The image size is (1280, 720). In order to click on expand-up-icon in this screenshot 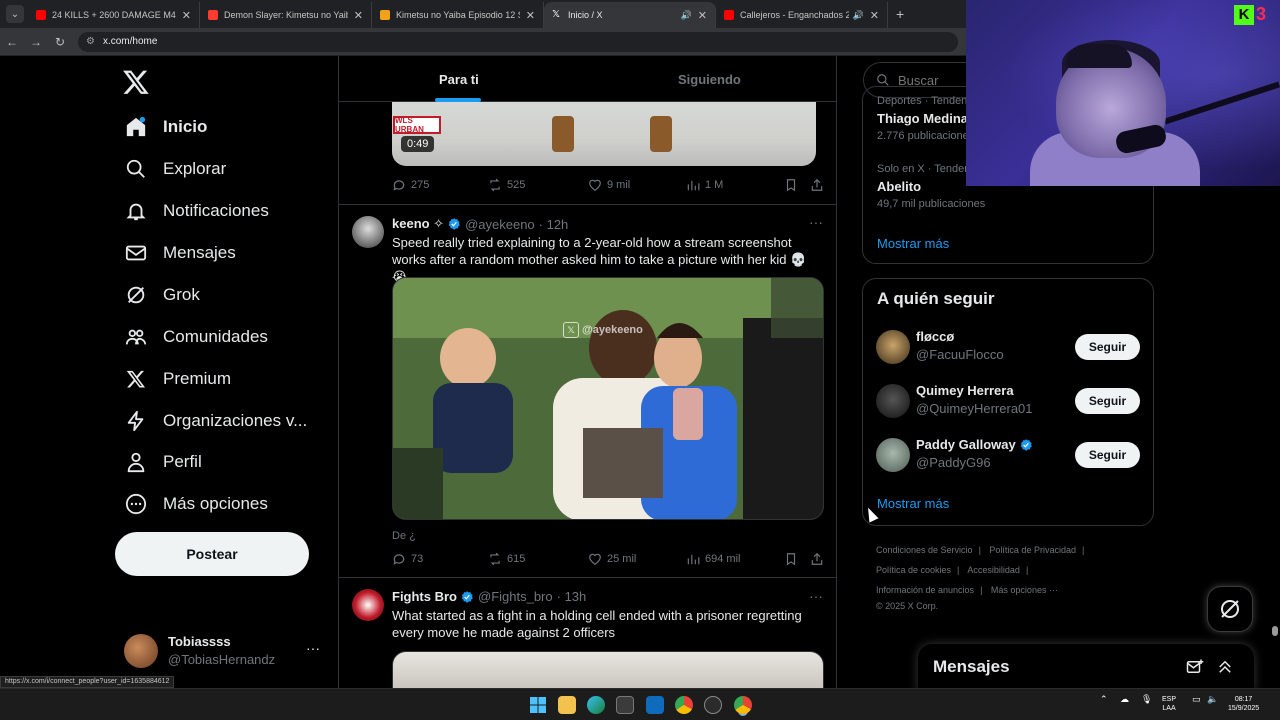, I will do `click(1225, 667)`.